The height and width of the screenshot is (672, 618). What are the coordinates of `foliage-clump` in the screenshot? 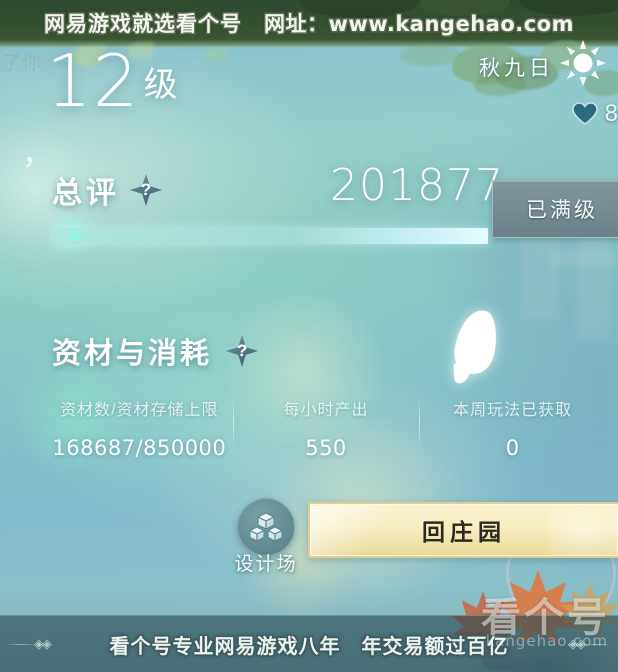 It's located at (430, 55).